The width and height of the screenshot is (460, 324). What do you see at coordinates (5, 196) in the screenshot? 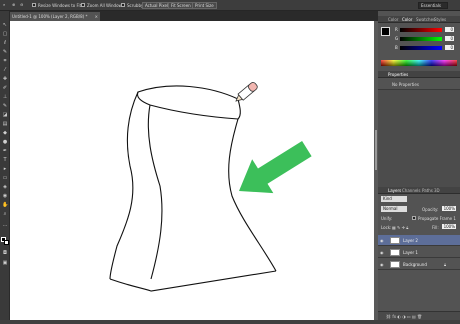
I see `3d-camera-tool-icon: ◉` at bounding box center [5, 196].